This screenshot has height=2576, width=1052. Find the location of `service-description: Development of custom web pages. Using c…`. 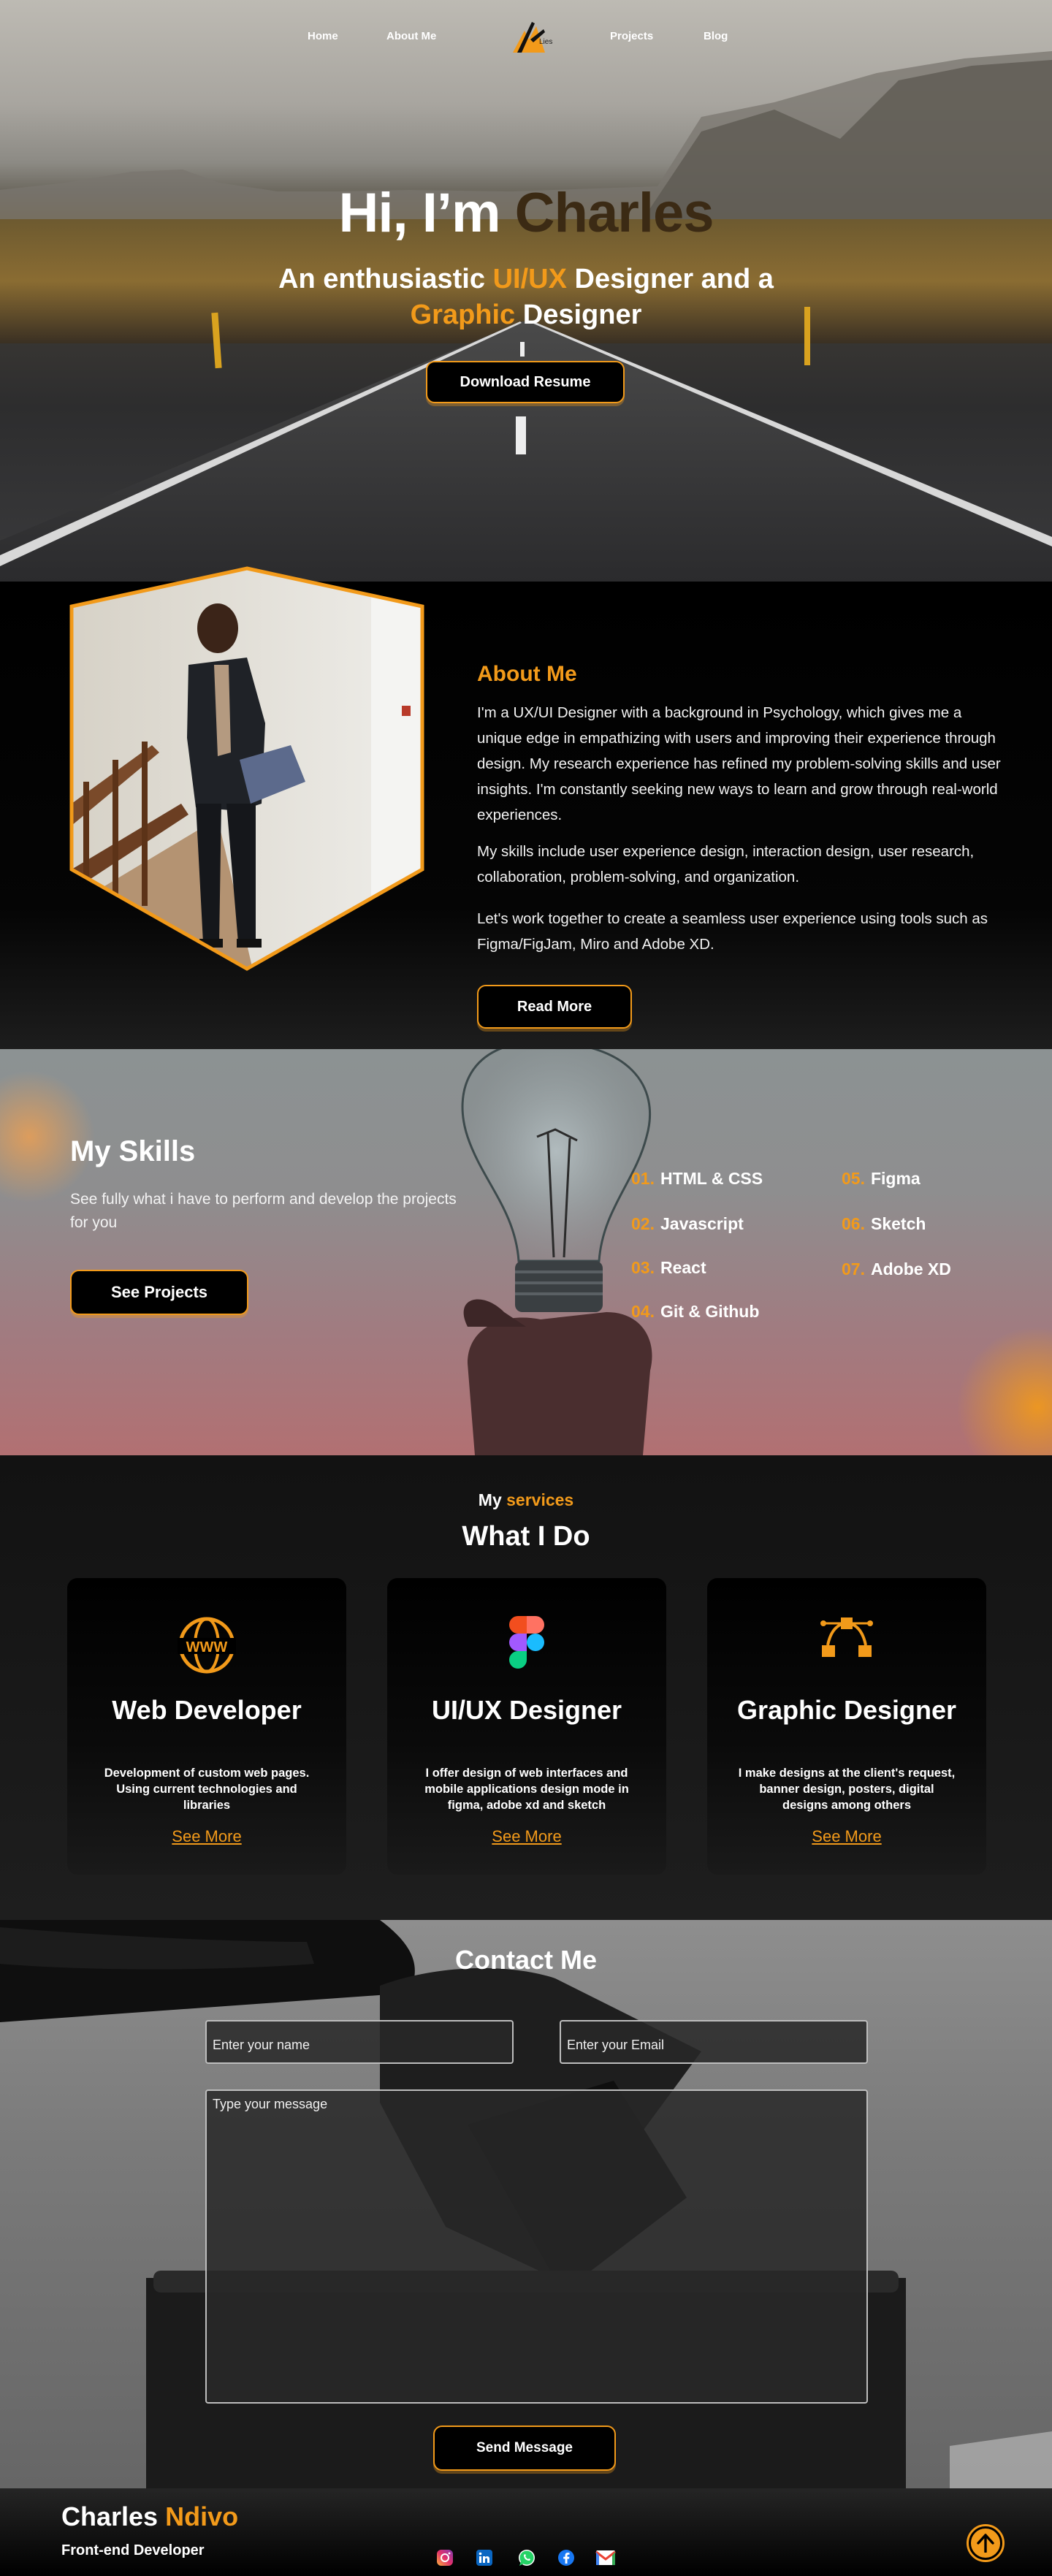

service-description: Development of custom web pages. Using c… is located at coordinates (207, 1790).